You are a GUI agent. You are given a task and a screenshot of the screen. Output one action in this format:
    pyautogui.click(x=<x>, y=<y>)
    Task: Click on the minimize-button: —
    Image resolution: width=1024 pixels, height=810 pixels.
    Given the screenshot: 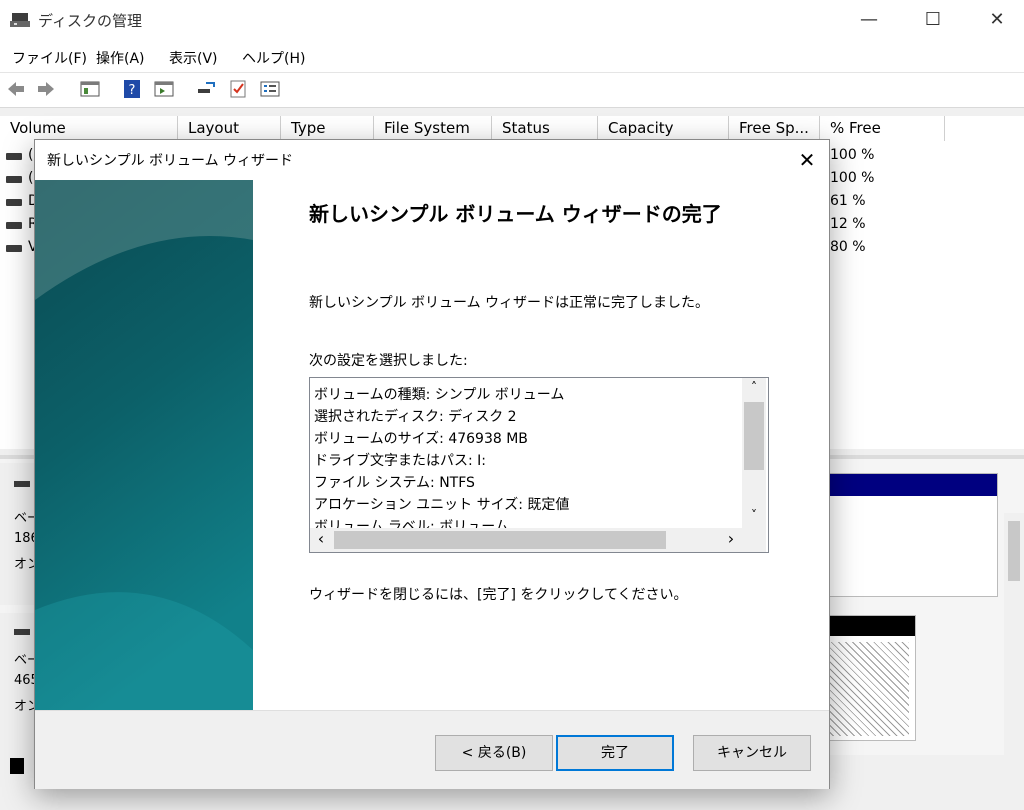 What is the action you would take?
    pyautogui.click(x=869, y=20)
    